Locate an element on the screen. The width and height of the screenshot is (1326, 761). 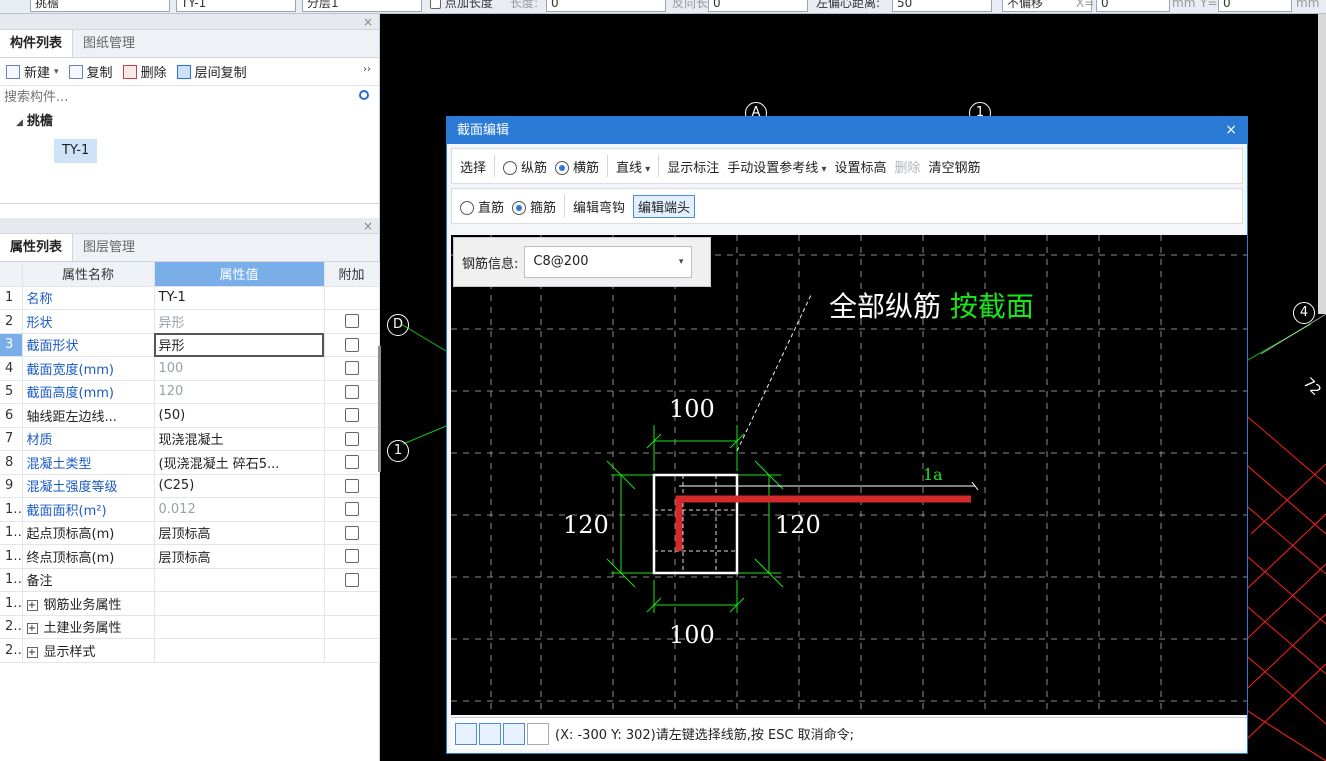
edit-hook-button: 编辑弯钩 is located at coordinates (599, 206).